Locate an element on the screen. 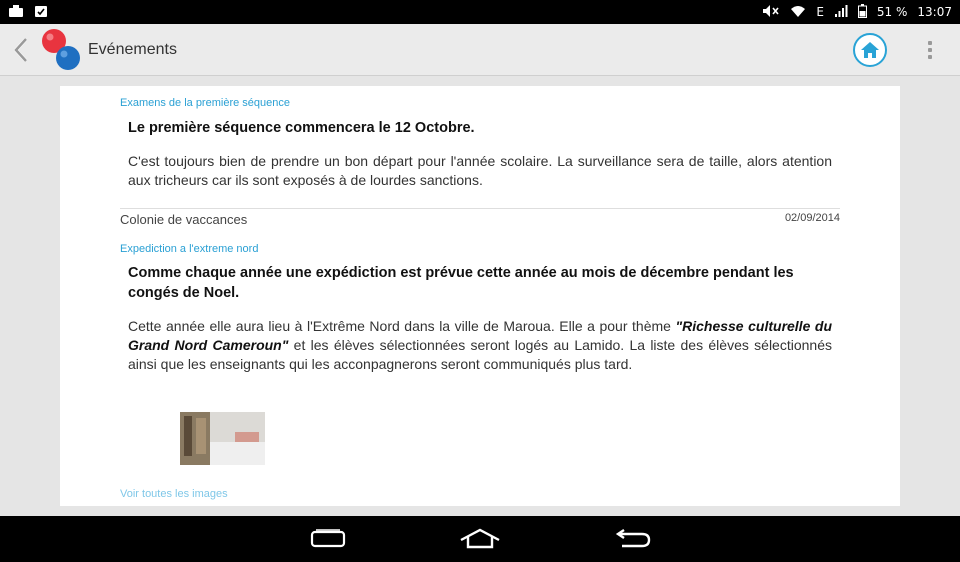 The height and width of the screenshot is (562, 960). chevron-left-icon is located at coordinates (20, 49).